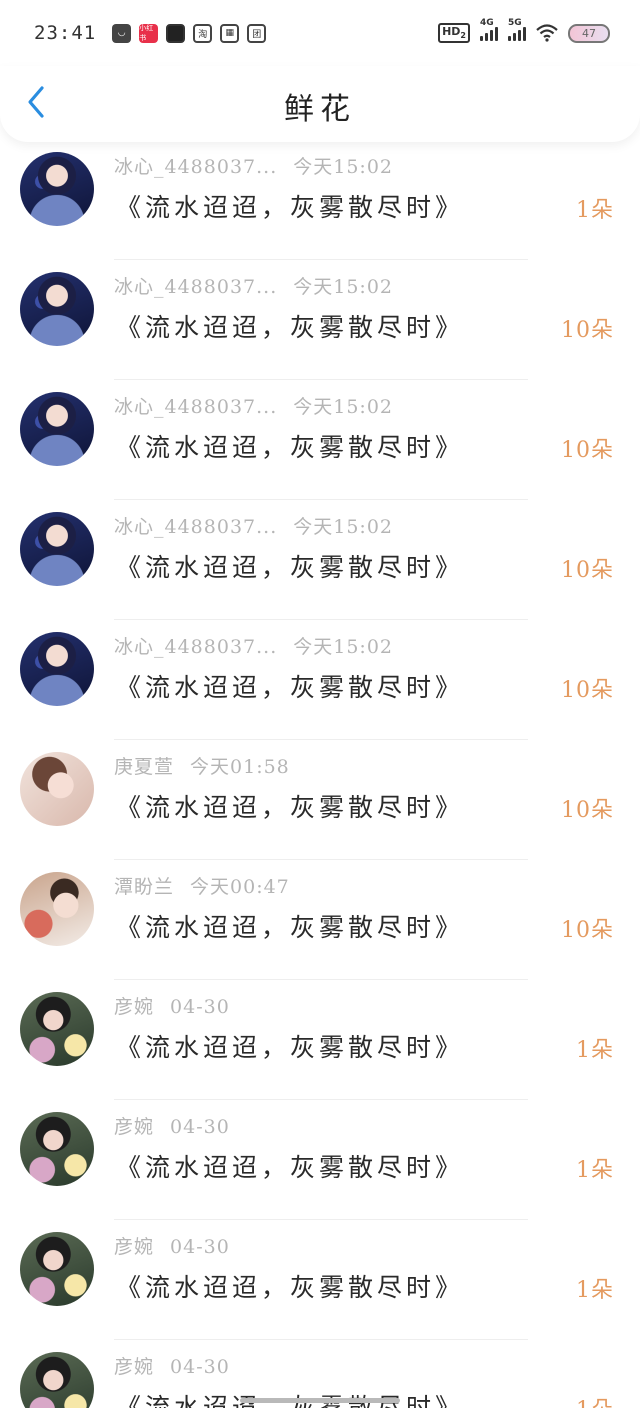 The height and width of the screenshot is (1408, 640). What do you see at coordinates (203, 33) in the screenshot?
I see `taobao-app-icon: 淘` at bounding box center [203, 33].